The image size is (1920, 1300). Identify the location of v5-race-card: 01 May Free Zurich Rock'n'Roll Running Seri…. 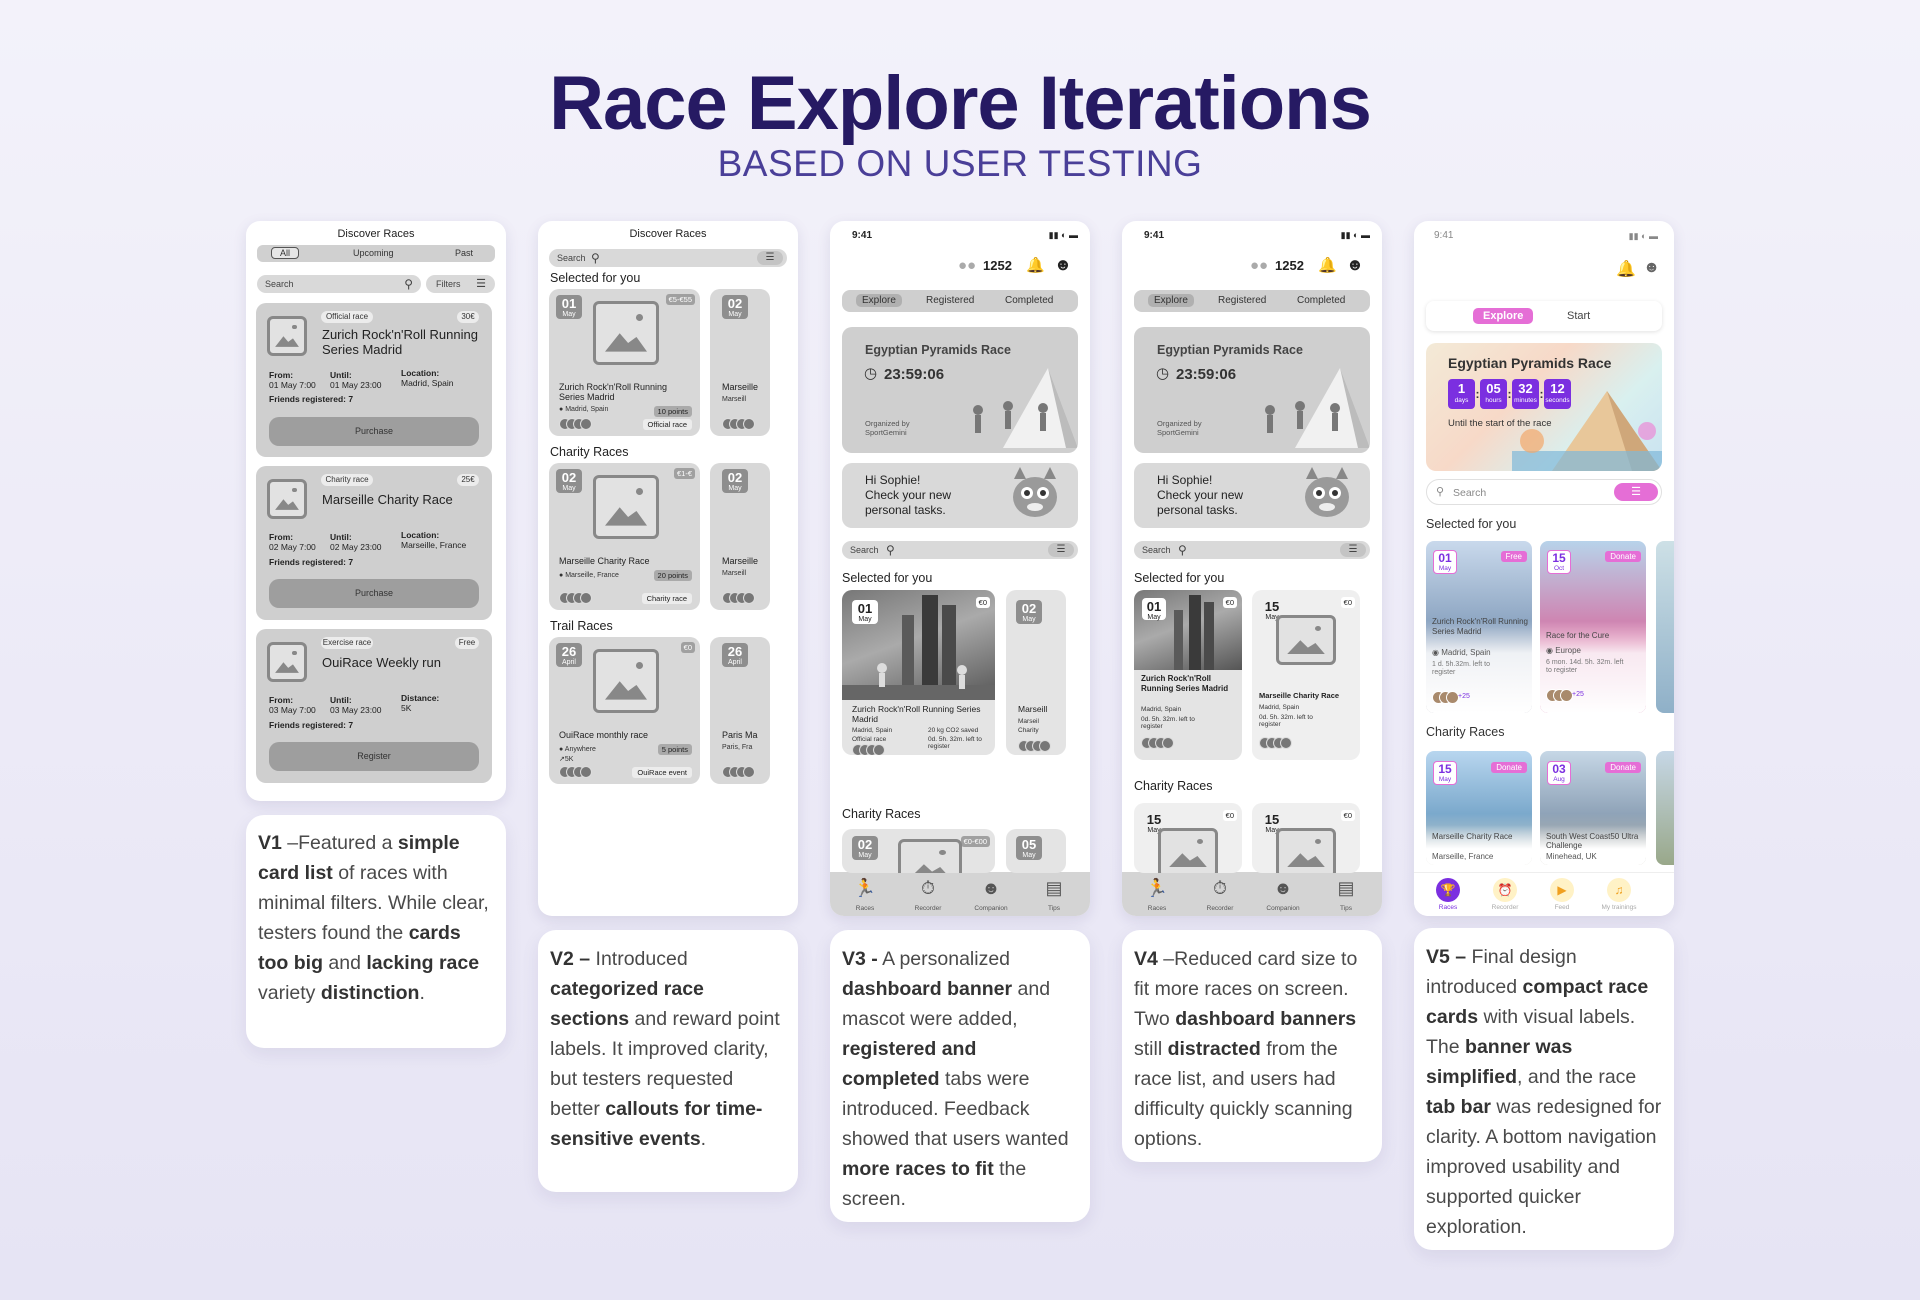
(1479, 627).